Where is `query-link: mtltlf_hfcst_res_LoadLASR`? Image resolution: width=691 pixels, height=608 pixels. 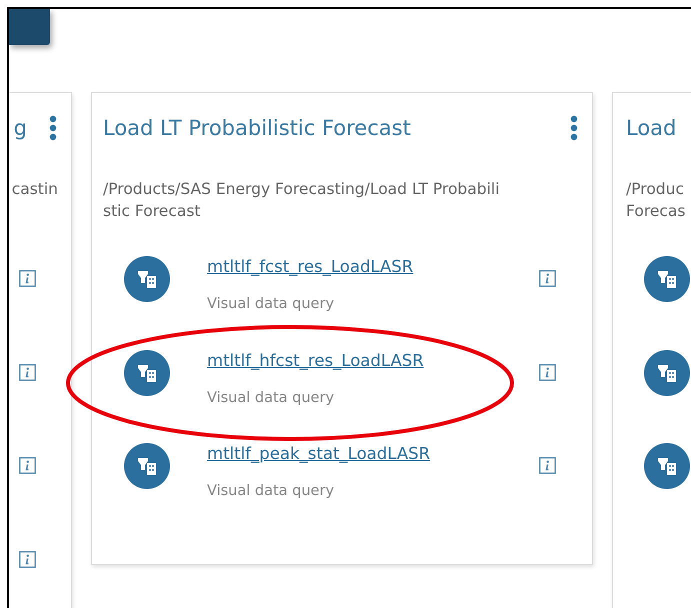
query-link: mtltlf_hfcst_res_LoadLASR is located at coordinates (315, 361).